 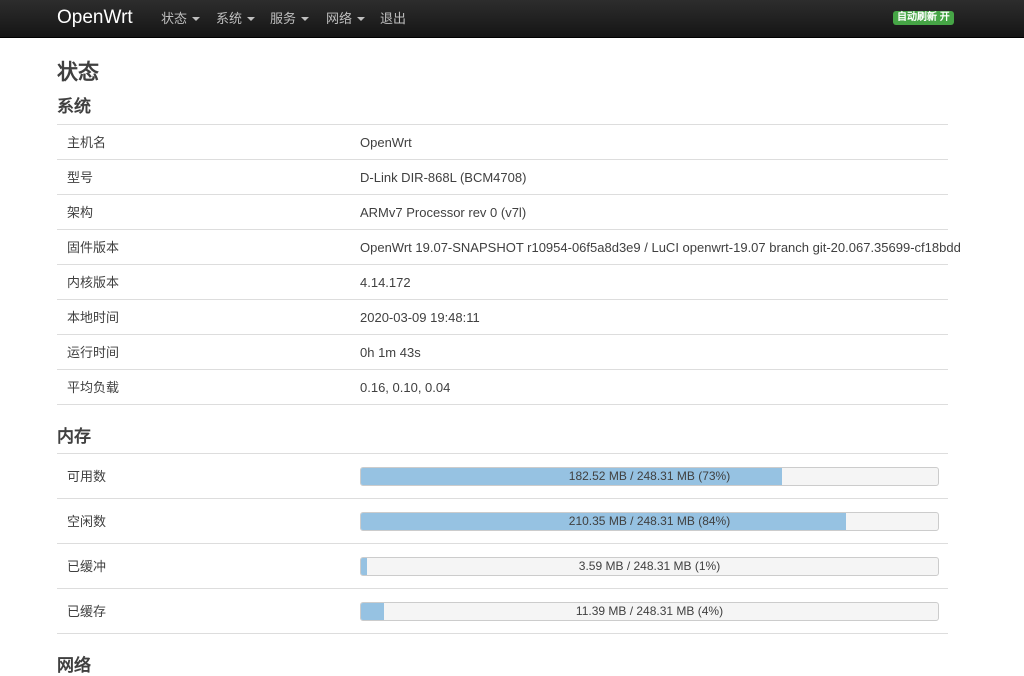 What do you see at coordinates (93, 387) in the screenshot?
I see `row-key: 平均负载` at bounding box center [93, 387].